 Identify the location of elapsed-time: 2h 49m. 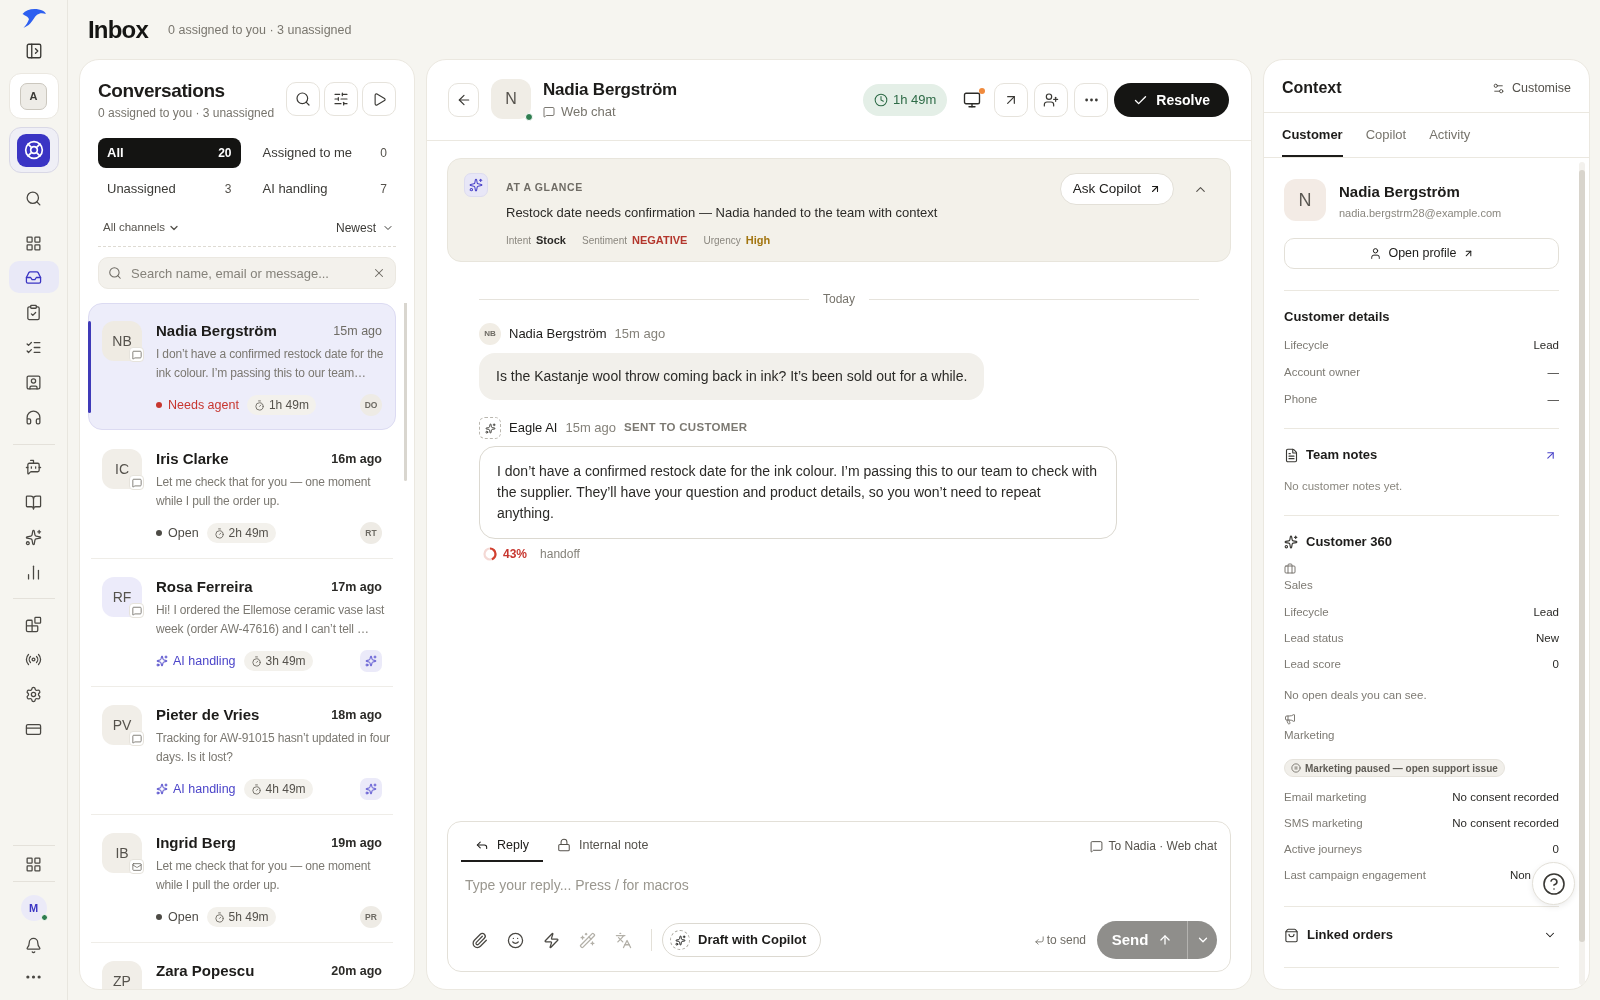
(248, 533).